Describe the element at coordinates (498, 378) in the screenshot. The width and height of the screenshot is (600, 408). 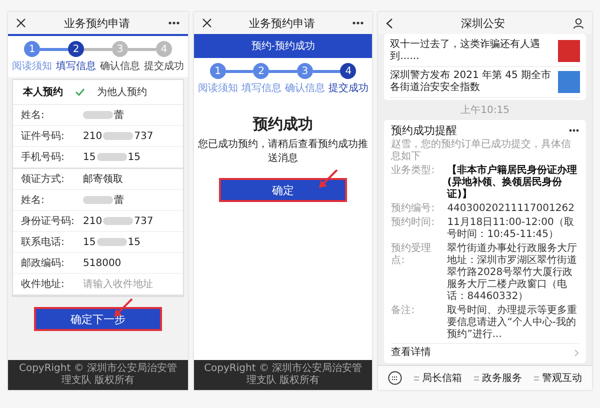
I see `menu-item: 政务服务` at that location.